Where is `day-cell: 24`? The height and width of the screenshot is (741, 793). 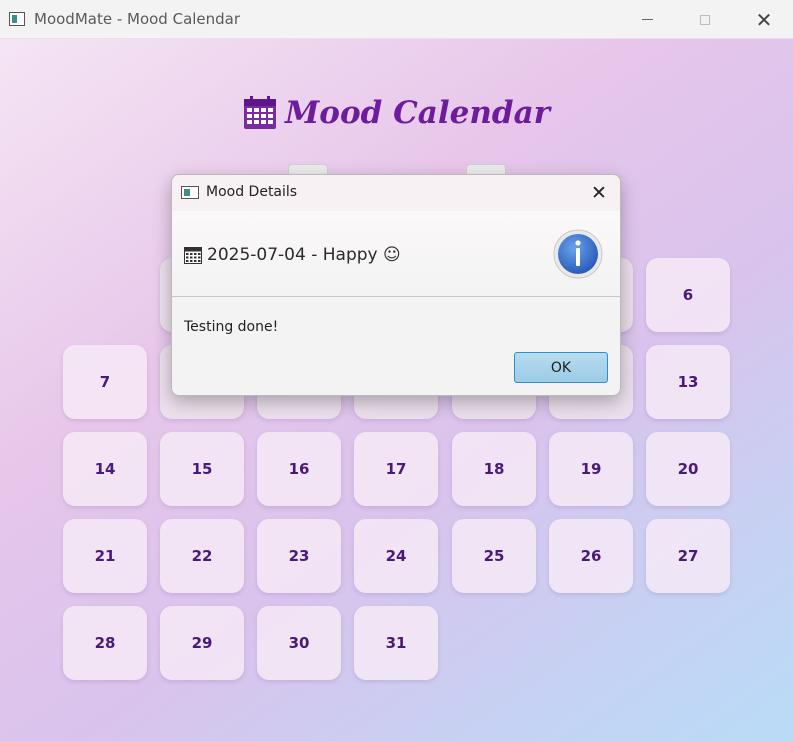
day-cell: 24 is located at coordinates (396, 556).